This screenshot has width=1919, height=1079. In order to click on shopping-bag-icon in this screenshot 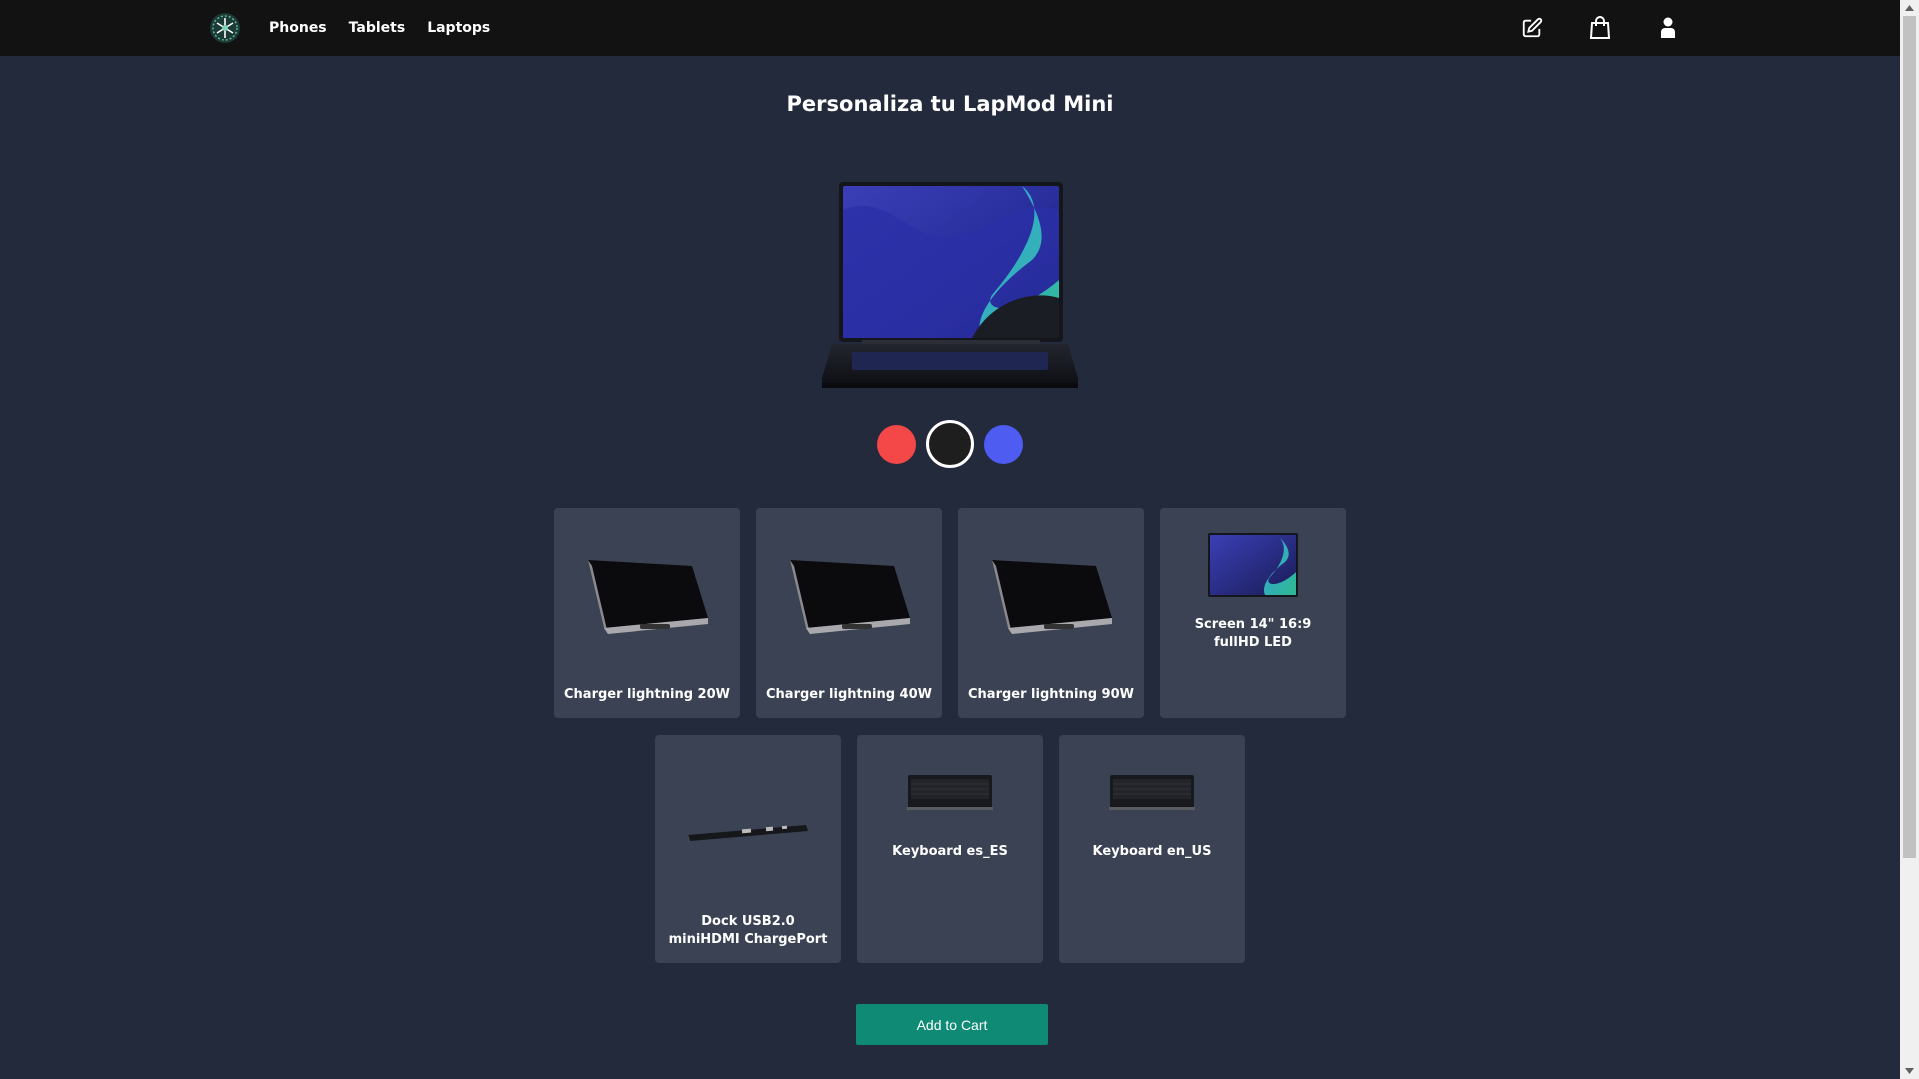, I will do `click(1600, 28)`.